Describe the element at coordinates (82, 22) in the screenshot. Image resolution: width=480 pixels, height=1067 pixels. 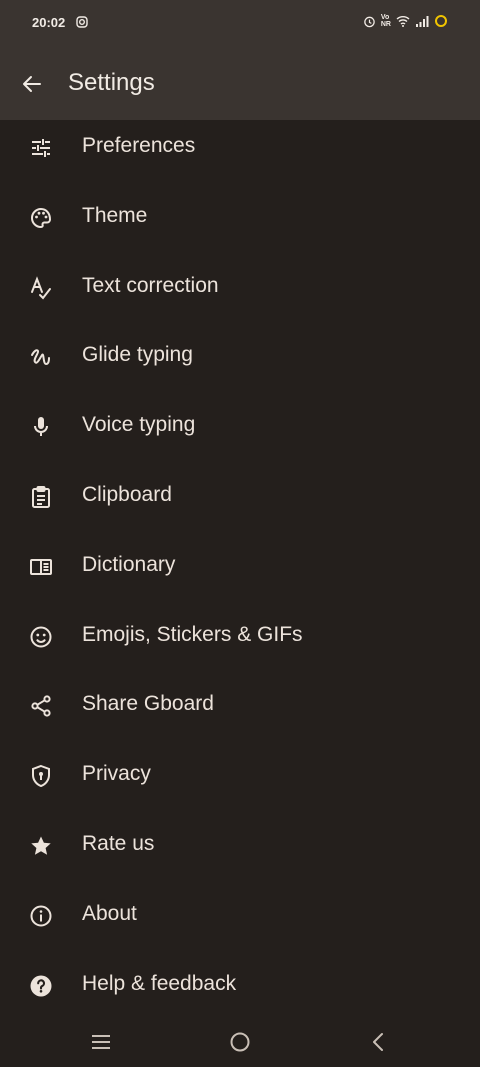
I see `instagram-icon` at that location.